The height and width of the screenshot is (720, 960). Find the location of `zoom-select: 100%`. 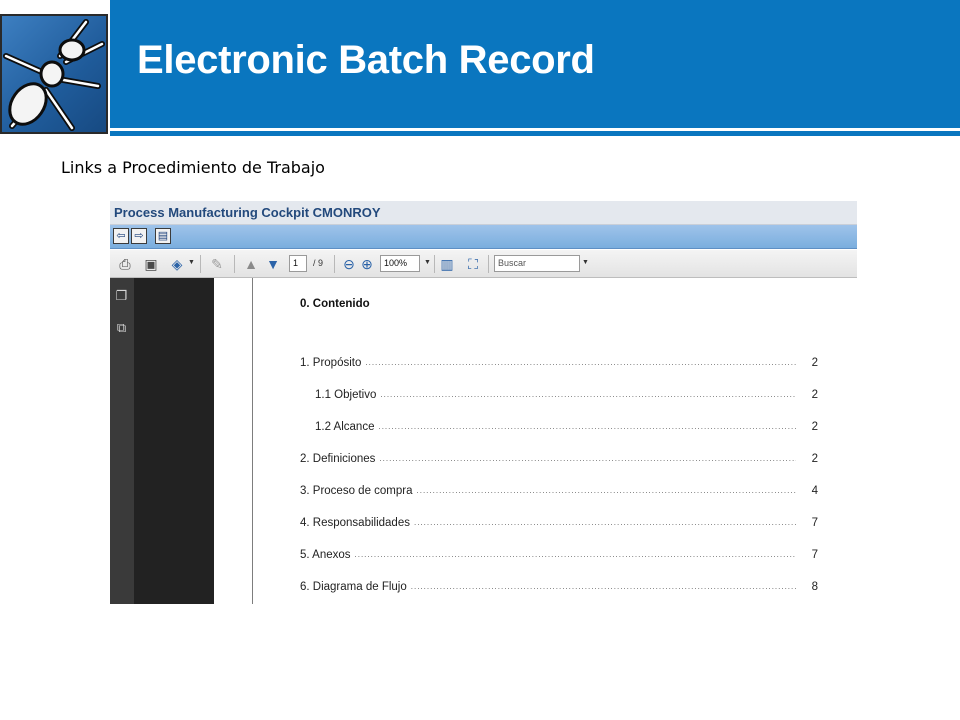

zoom-select: 100% is located at coordinates (400, 263).